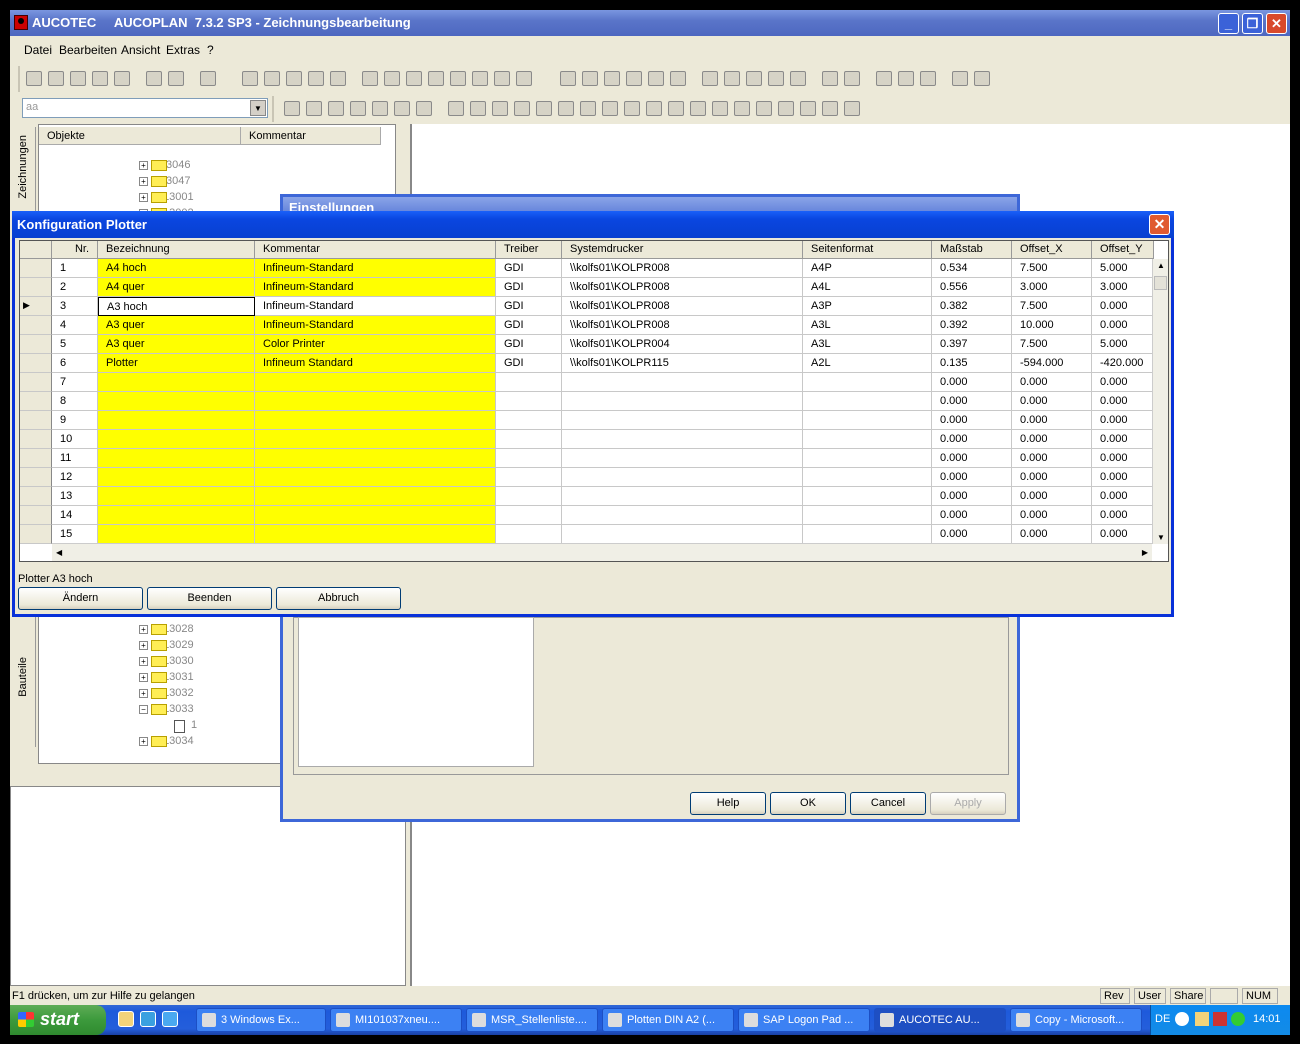 The height and width of the screenshot is (1044, 1300). Describe the element at coordinates (375, 344) in the screenshot. I see `grid-cell: Color Printer` at that location.